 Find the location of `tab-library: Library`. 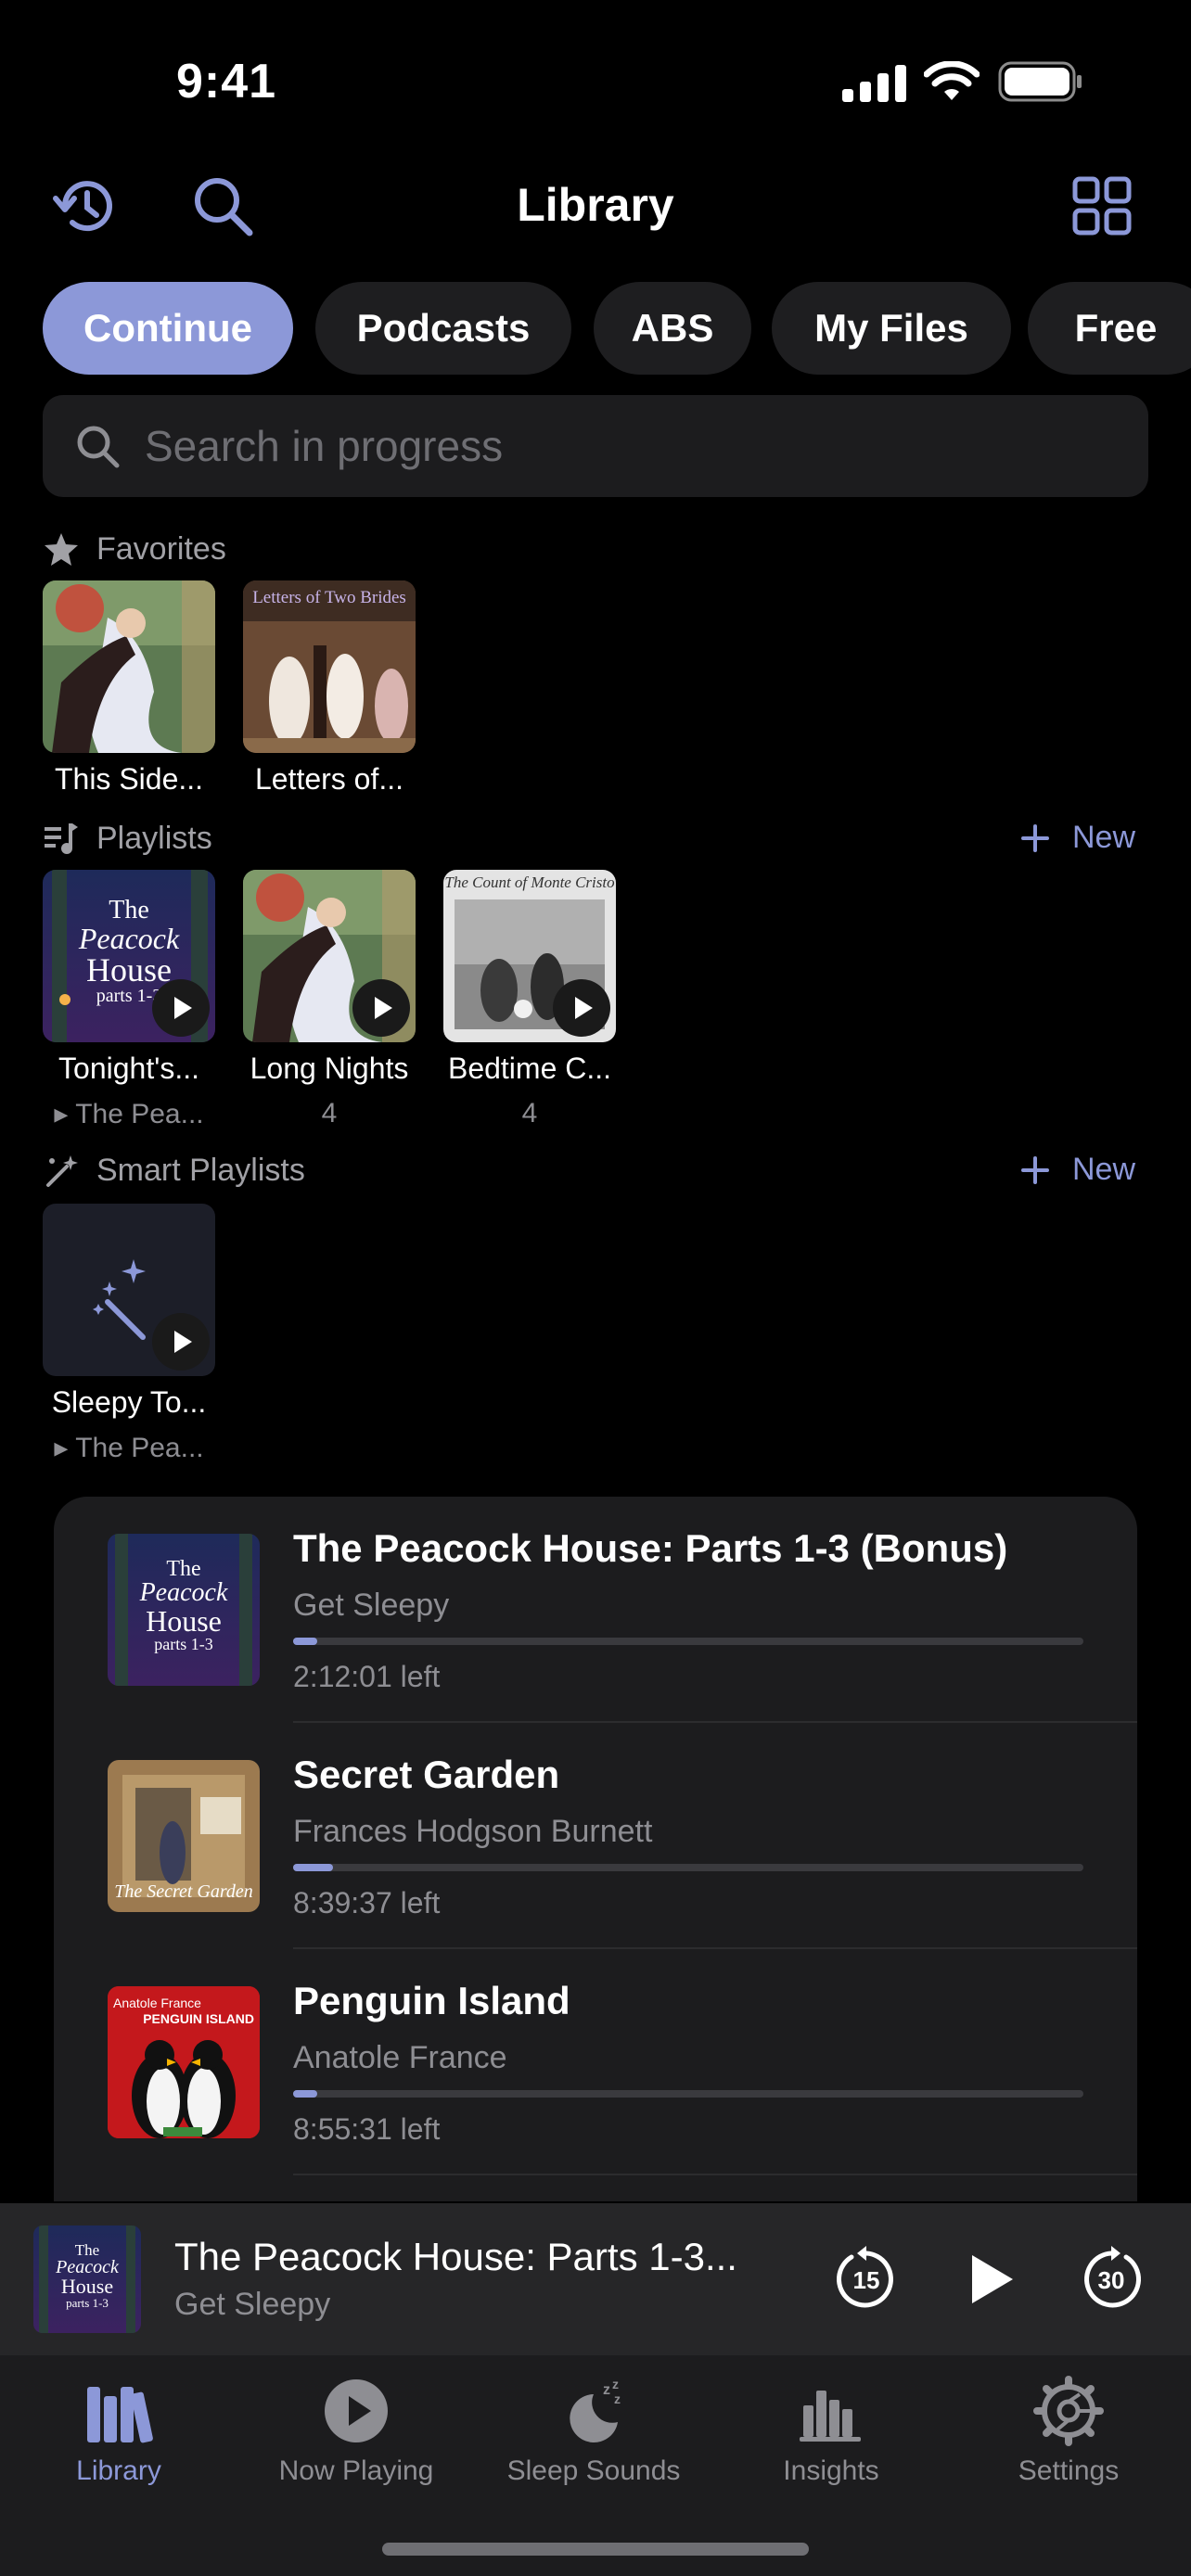

tab-library: Library is located at coordinates (118, 2431).